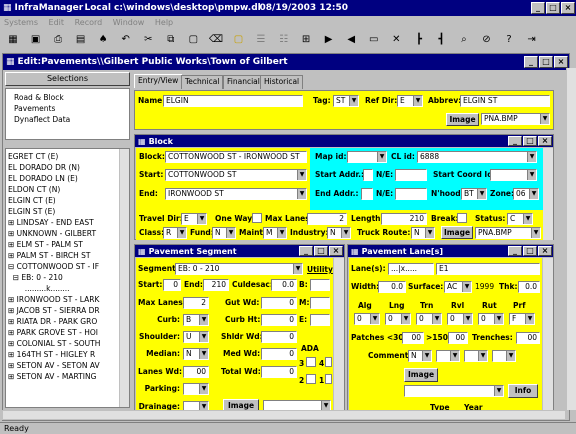 The image size is (576, 434). I want to click on laneswd-field: 00, so click(196, 372).